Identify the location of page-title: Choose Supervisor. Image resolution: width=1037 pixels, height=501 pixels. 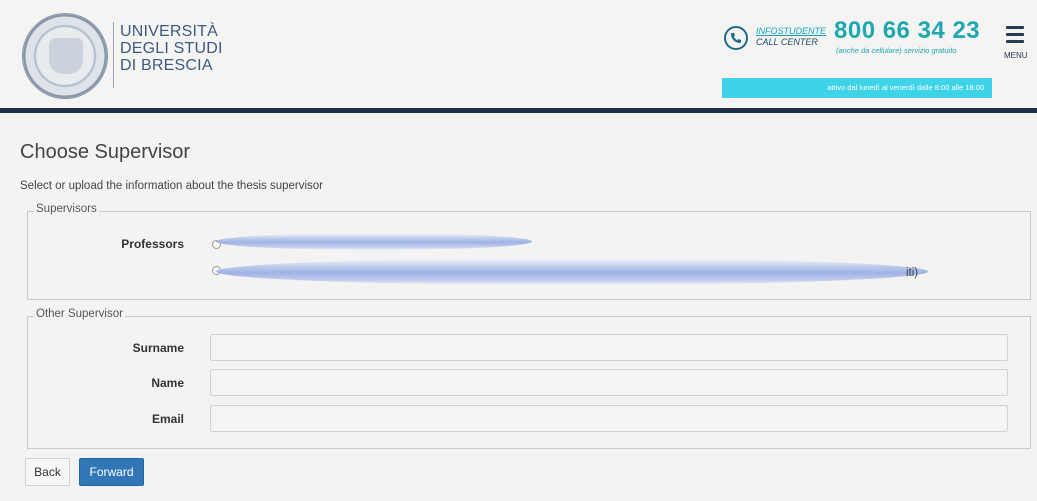
(105, 152).